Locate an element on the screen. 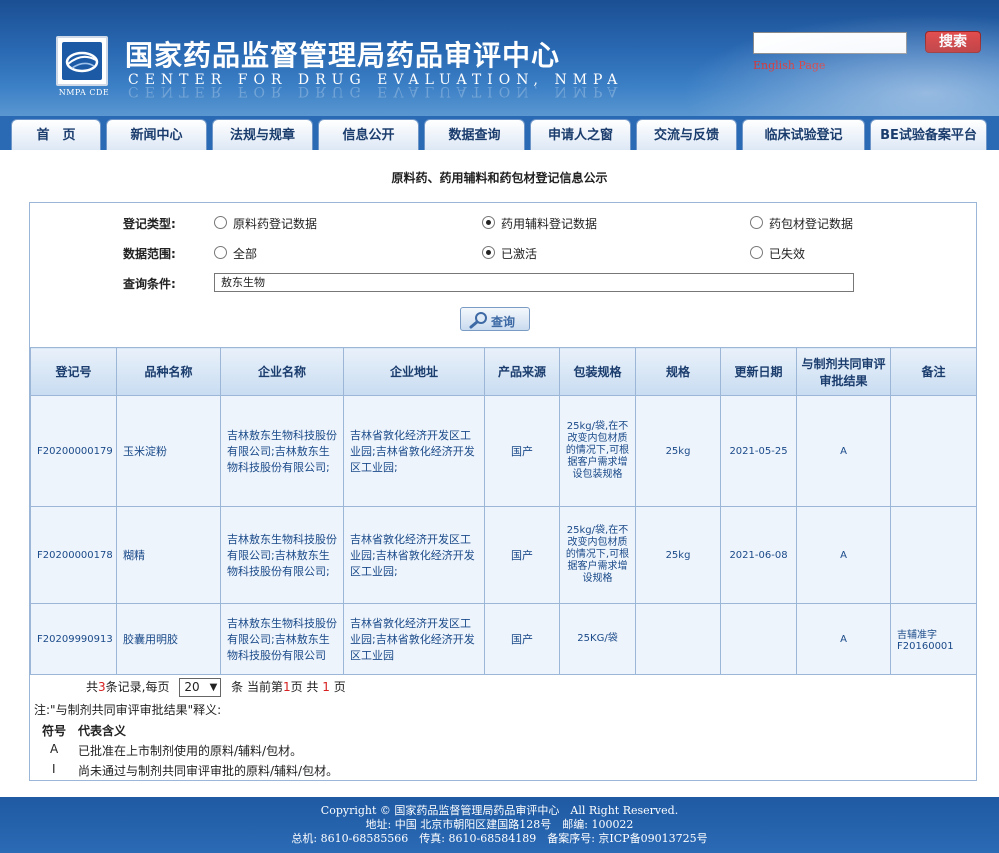  pagination: 共3条记录,每页 20 ▼ 条 当前第1页 共 1 页 is located at coordinates (216, 687).